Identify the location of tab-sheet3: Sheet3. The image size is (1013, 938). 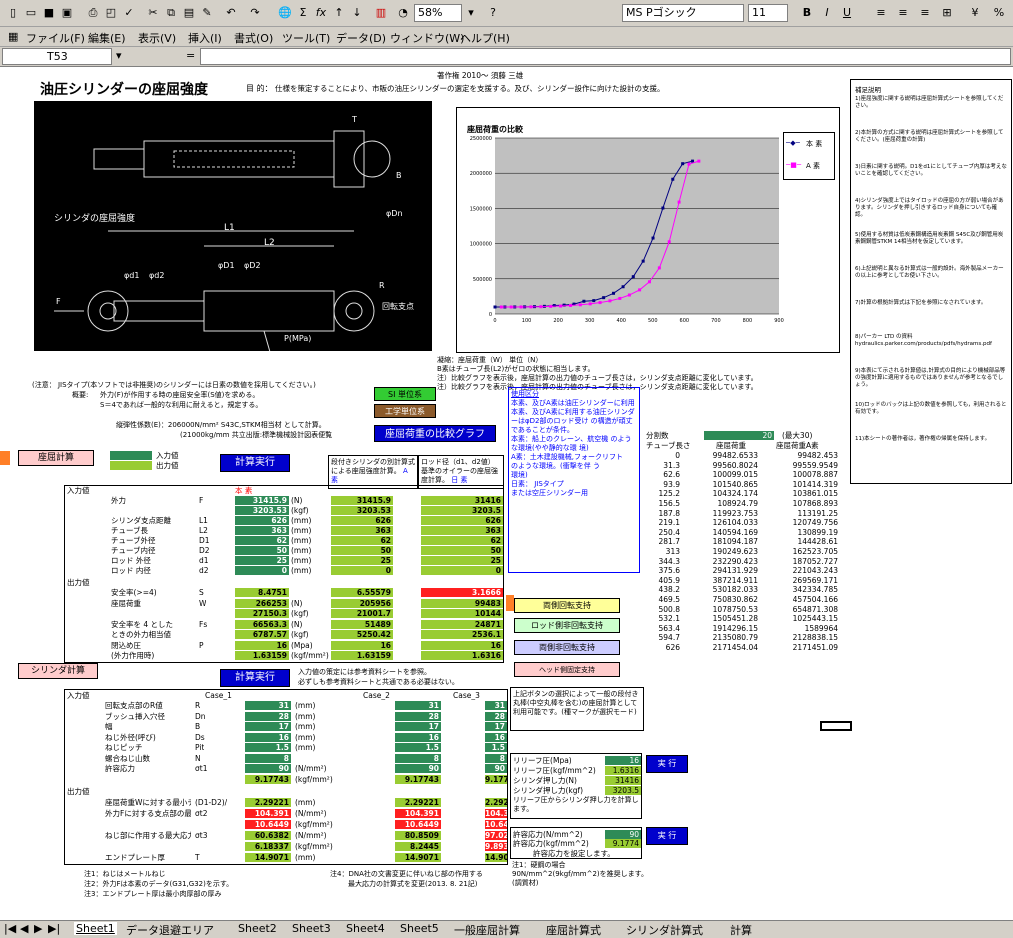
(311, 928).